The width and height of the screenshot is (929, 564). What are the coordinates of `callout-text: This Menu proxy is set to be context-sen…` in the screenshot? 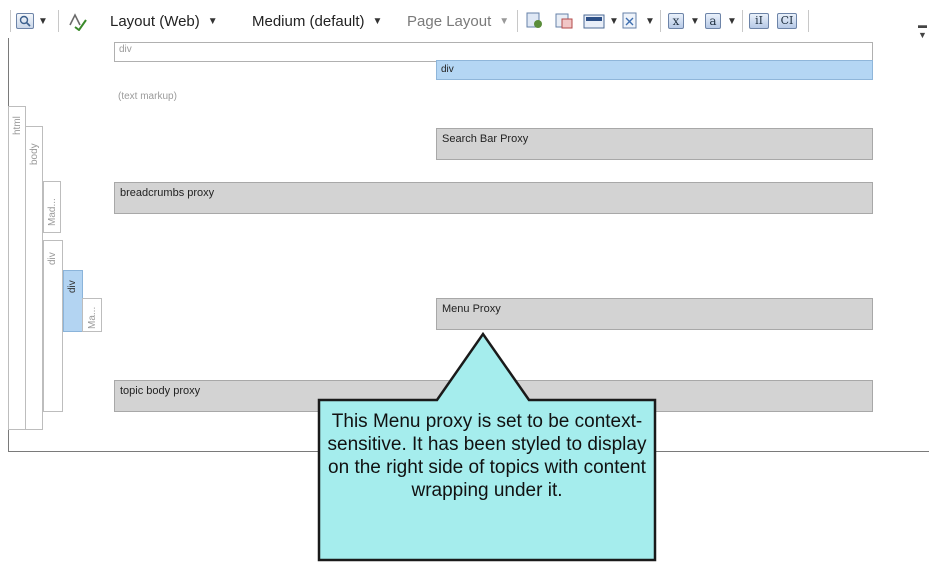 It's located at (487, 456).